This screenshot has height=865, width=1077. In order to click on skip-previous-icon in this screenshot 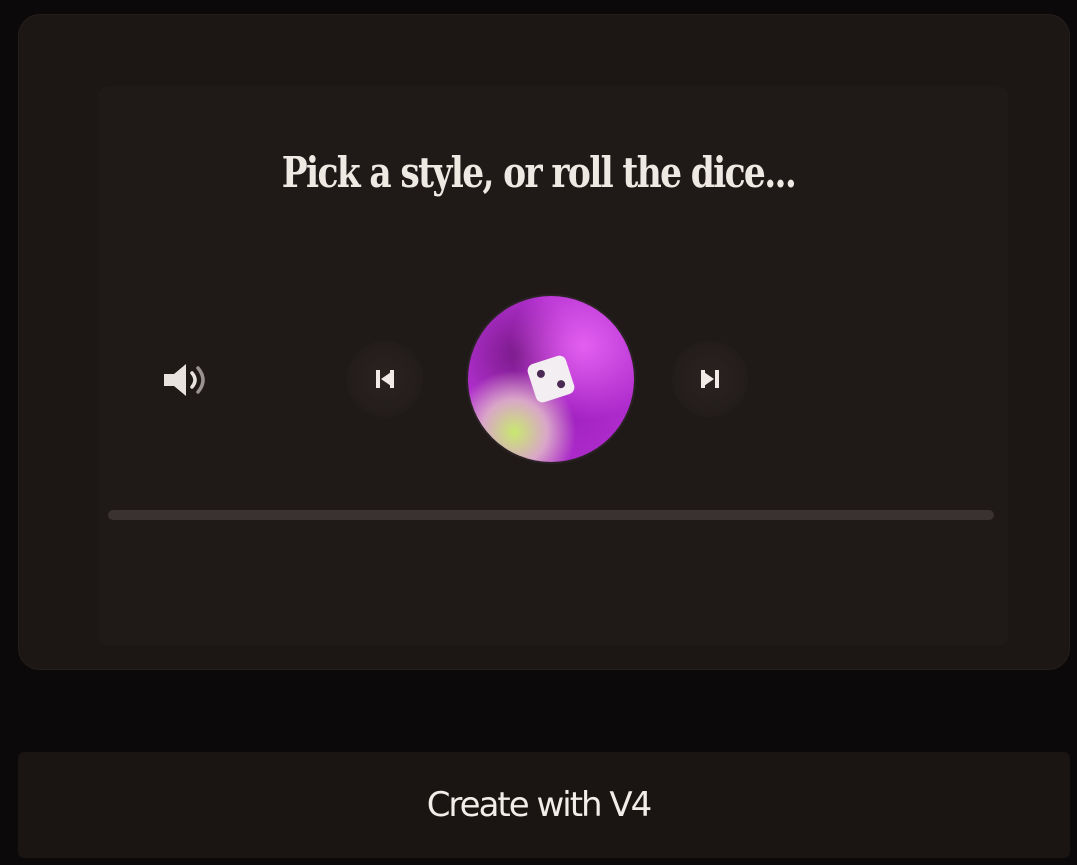, I will do `click(385, 379)`.